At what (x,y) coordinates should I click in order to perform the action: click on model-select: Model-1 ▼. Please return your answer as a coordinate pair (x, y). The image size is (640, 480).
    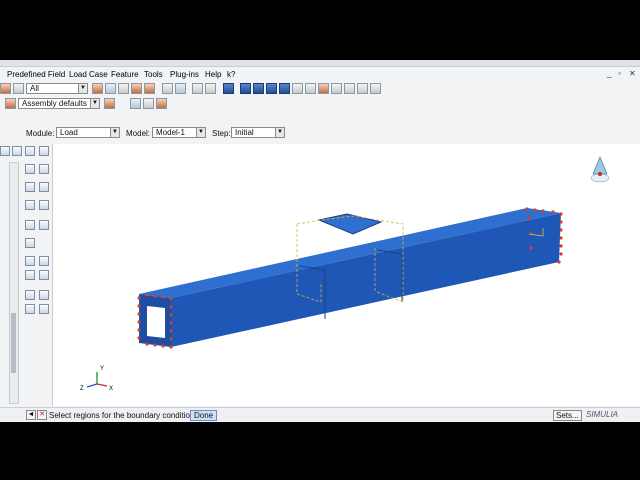
    Looking at the image, I should click on (179, 132).